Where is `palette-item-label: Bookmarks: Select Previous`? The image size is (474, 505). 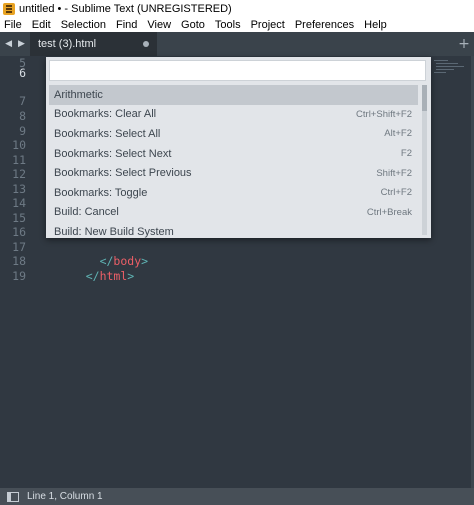
palette-item-label: Bookmarks: Select Previous is located at coordinates (123, 173).